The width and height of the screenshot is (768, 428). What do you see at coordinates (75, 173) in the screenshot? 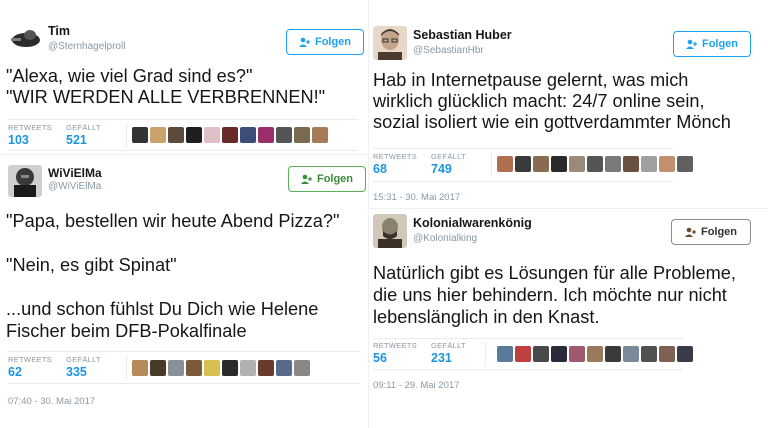
I see `user-name: WiViElMa` at bounding box center [75, 173].